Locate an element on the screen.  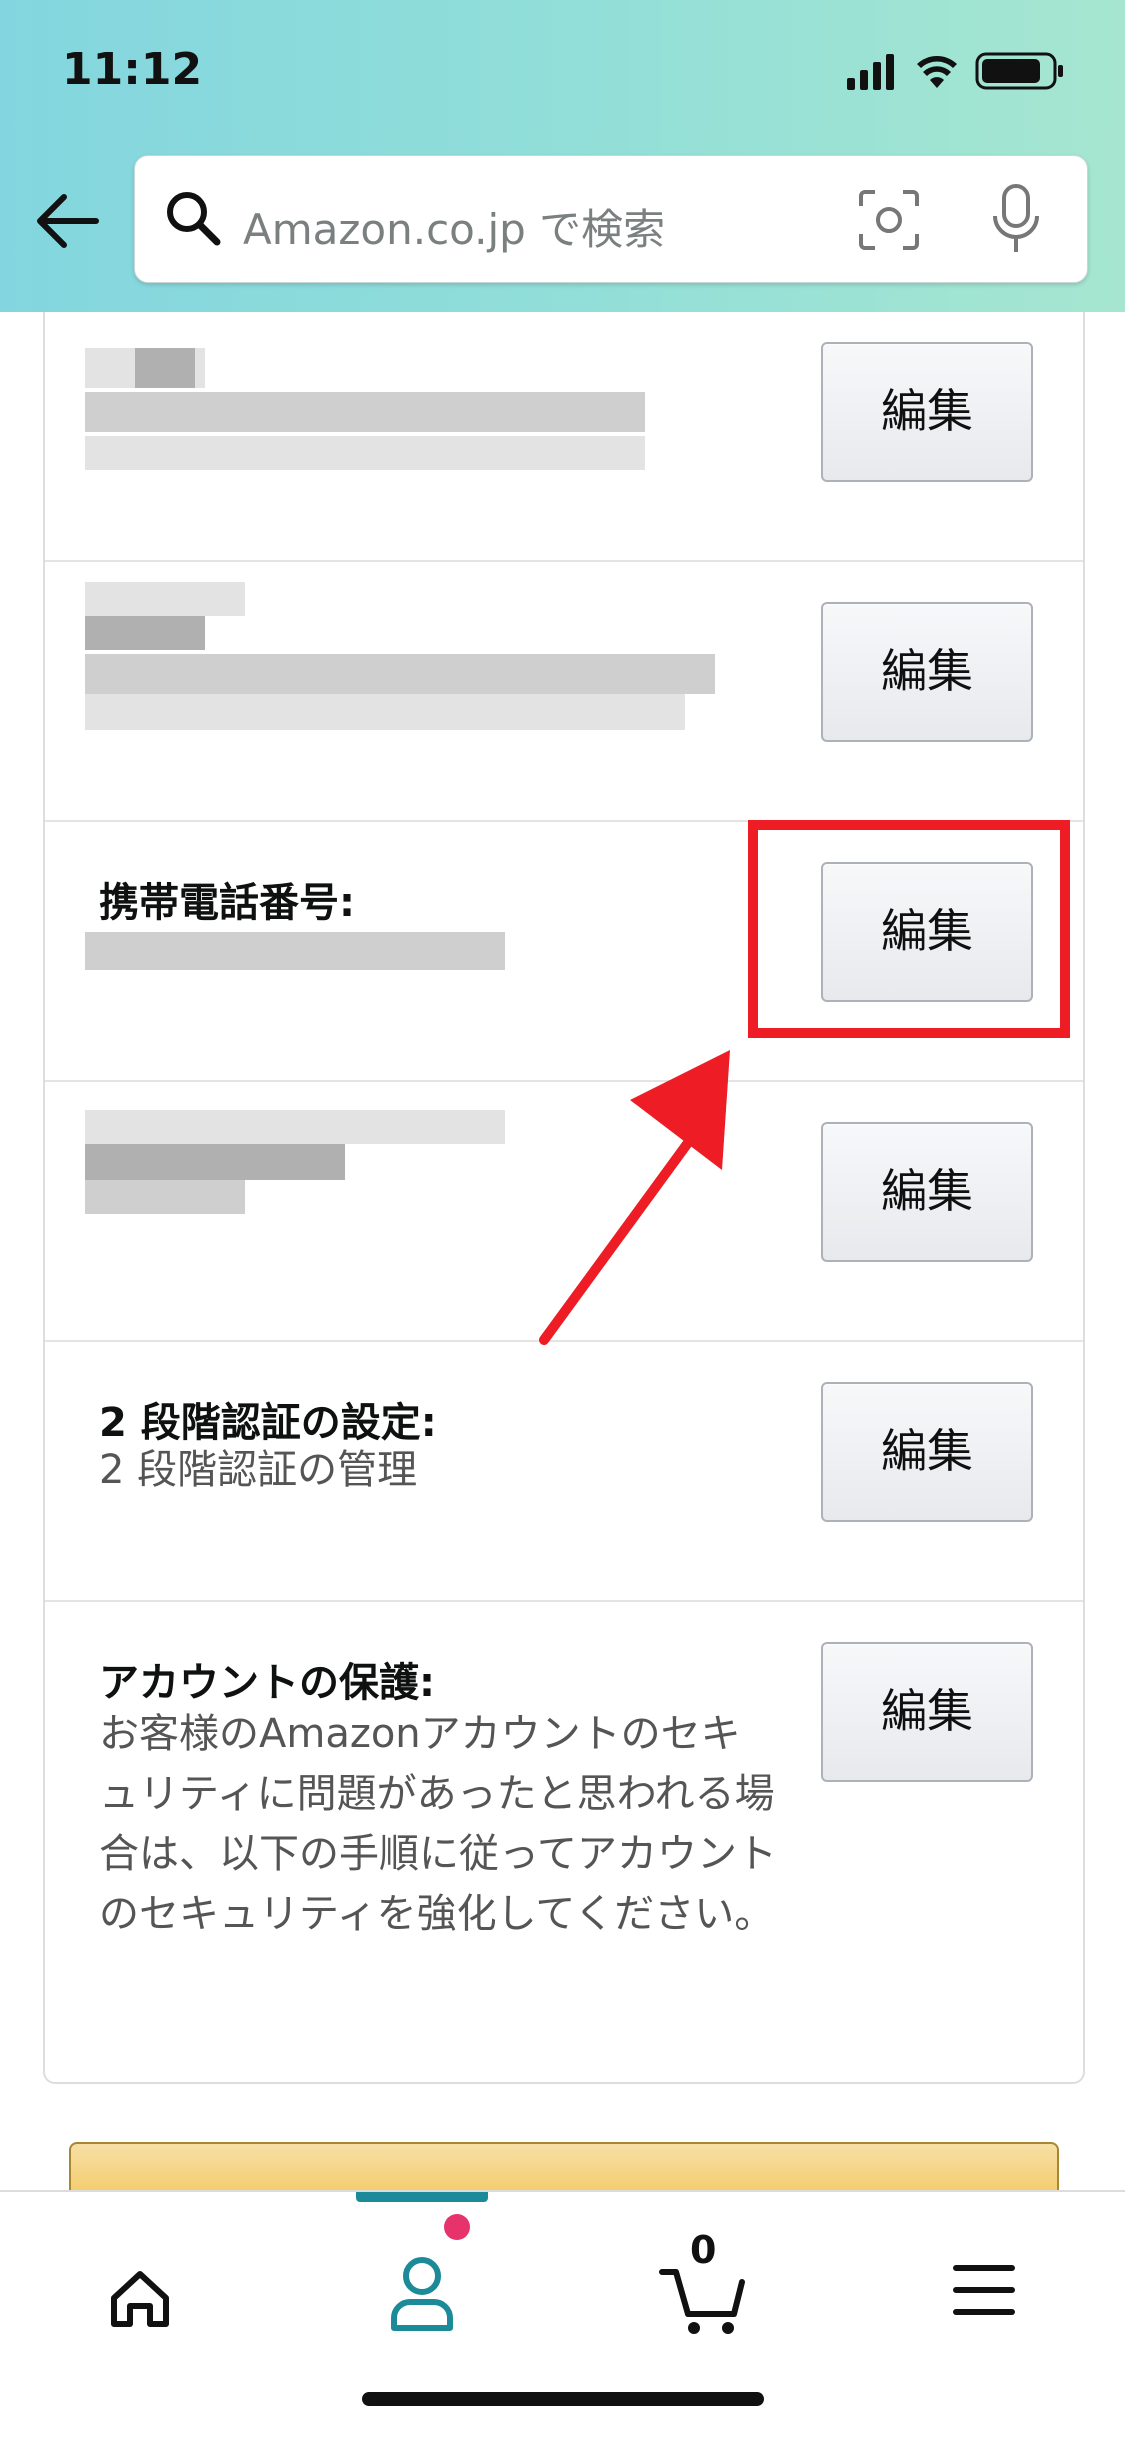
home-indicator is located at coordinates (563, 2399).